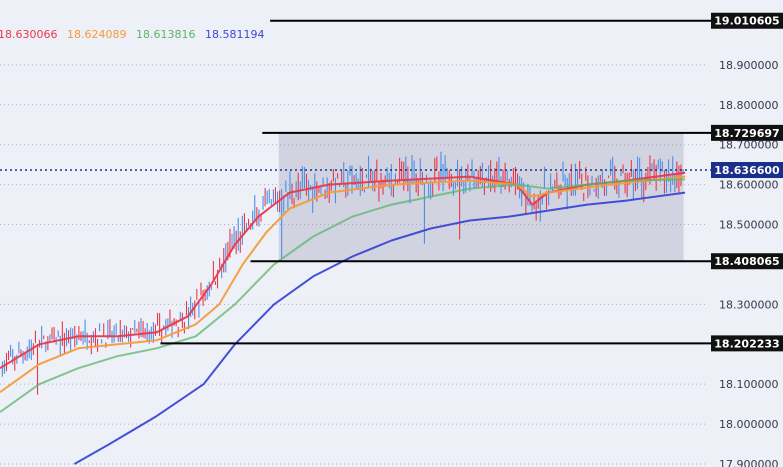 This screenshot has width=783, height=467. I want to click on range-box-layer, so click(481, 197).